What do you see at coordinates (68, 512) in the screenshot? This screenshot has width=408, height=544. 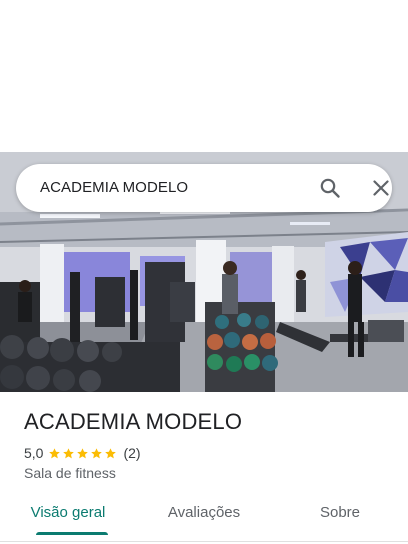 I see `tab-overview: Visão geral` at bounding box center [68, 512].